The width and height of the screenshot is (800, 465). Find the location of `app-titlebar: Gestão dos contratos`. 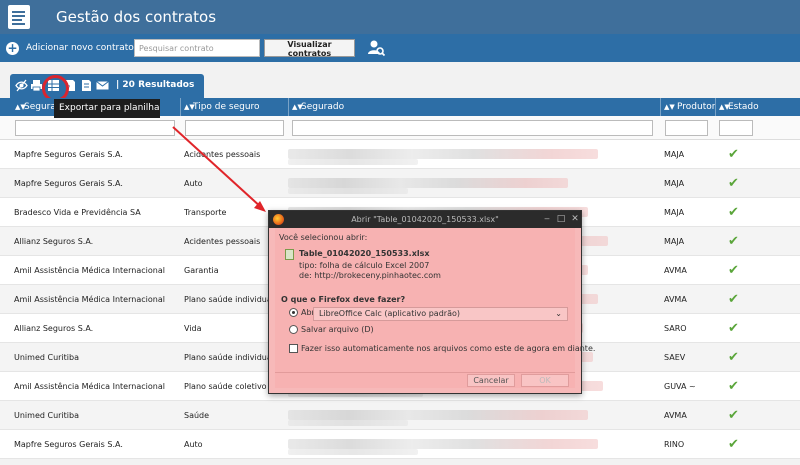

app-titlebar: Gestão dos contratos is located at coordinates (400, 17).